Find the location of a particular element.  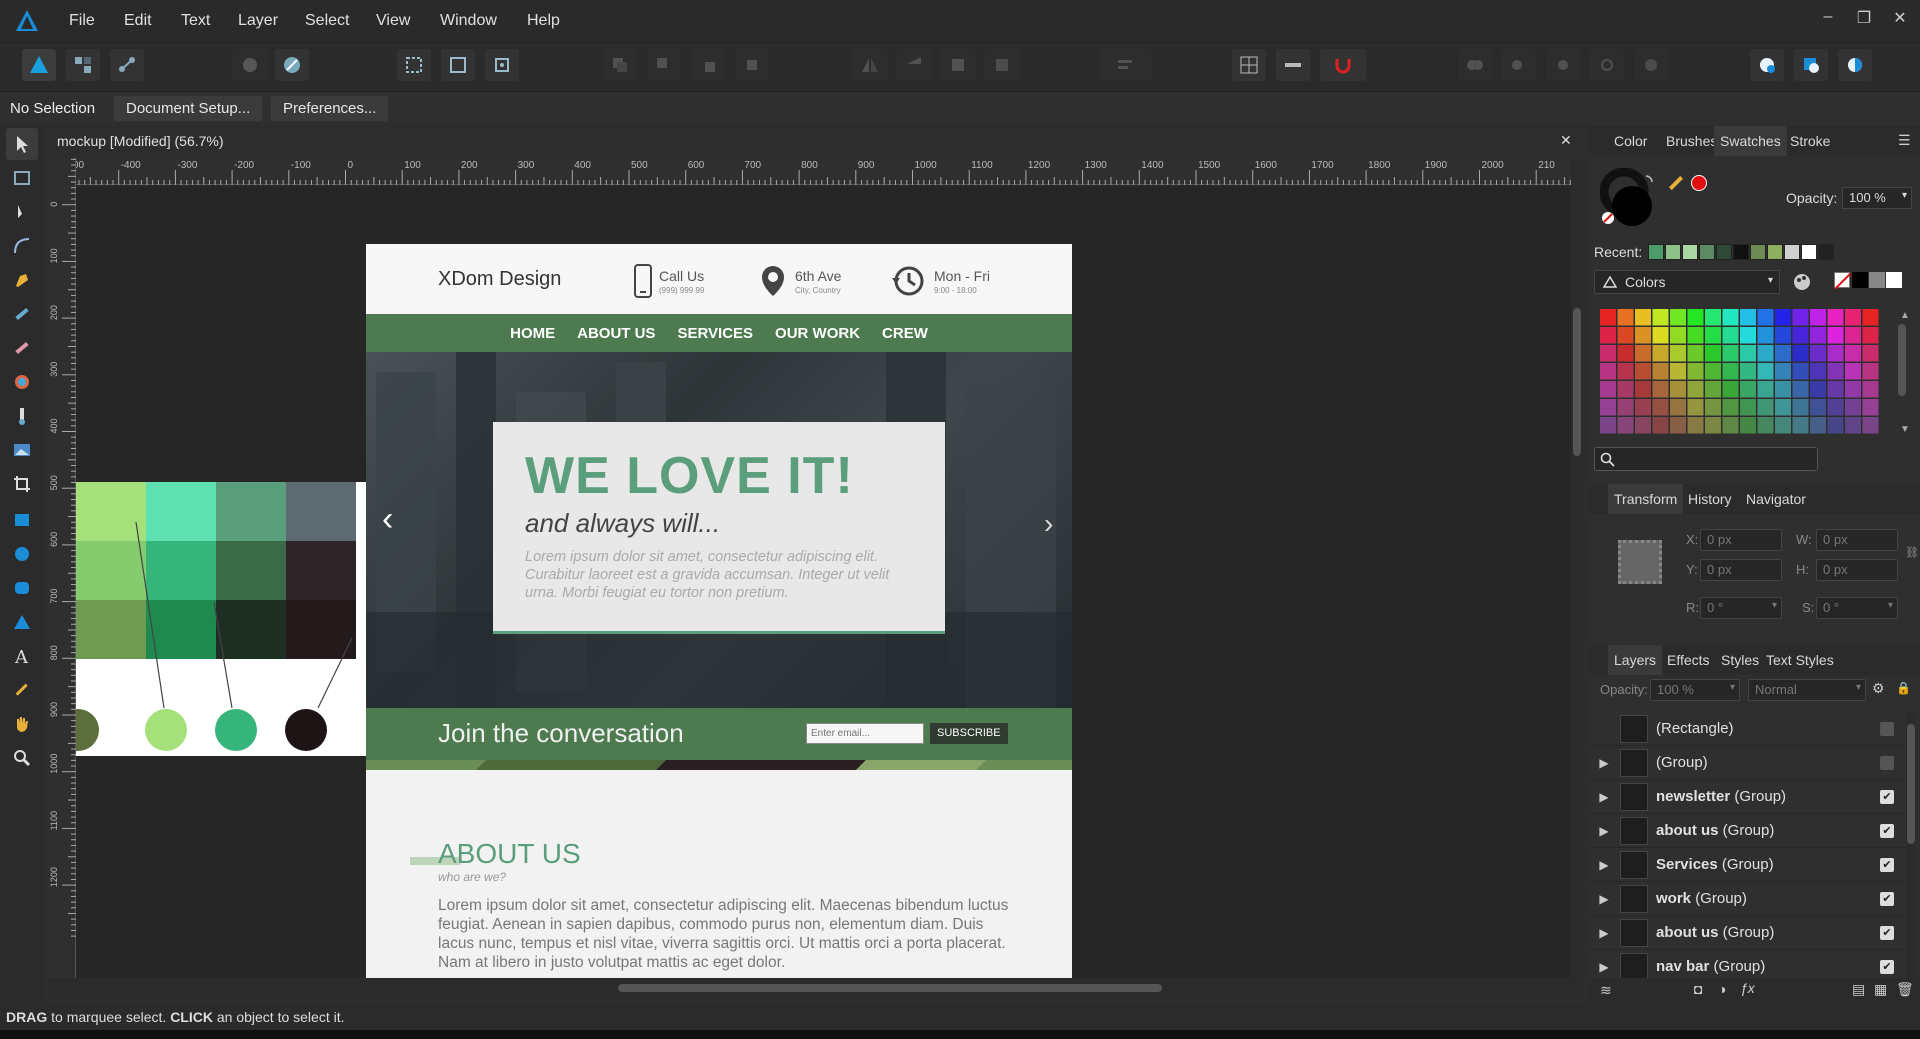

app-logo-icon is located at coordinates (27, 21).